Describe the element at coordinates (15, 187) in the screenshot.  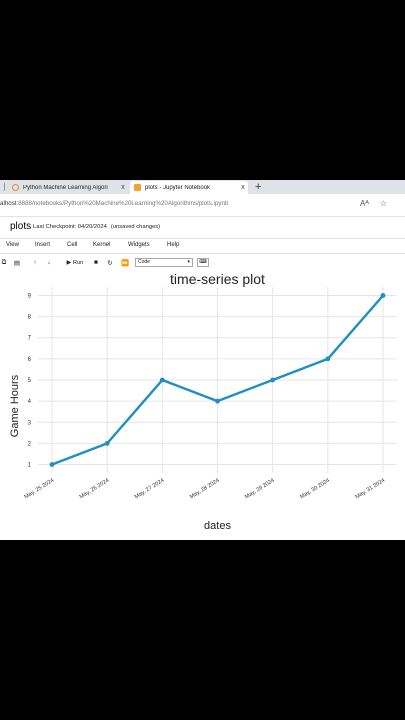
I see `tab-favicon-icon` at that location.